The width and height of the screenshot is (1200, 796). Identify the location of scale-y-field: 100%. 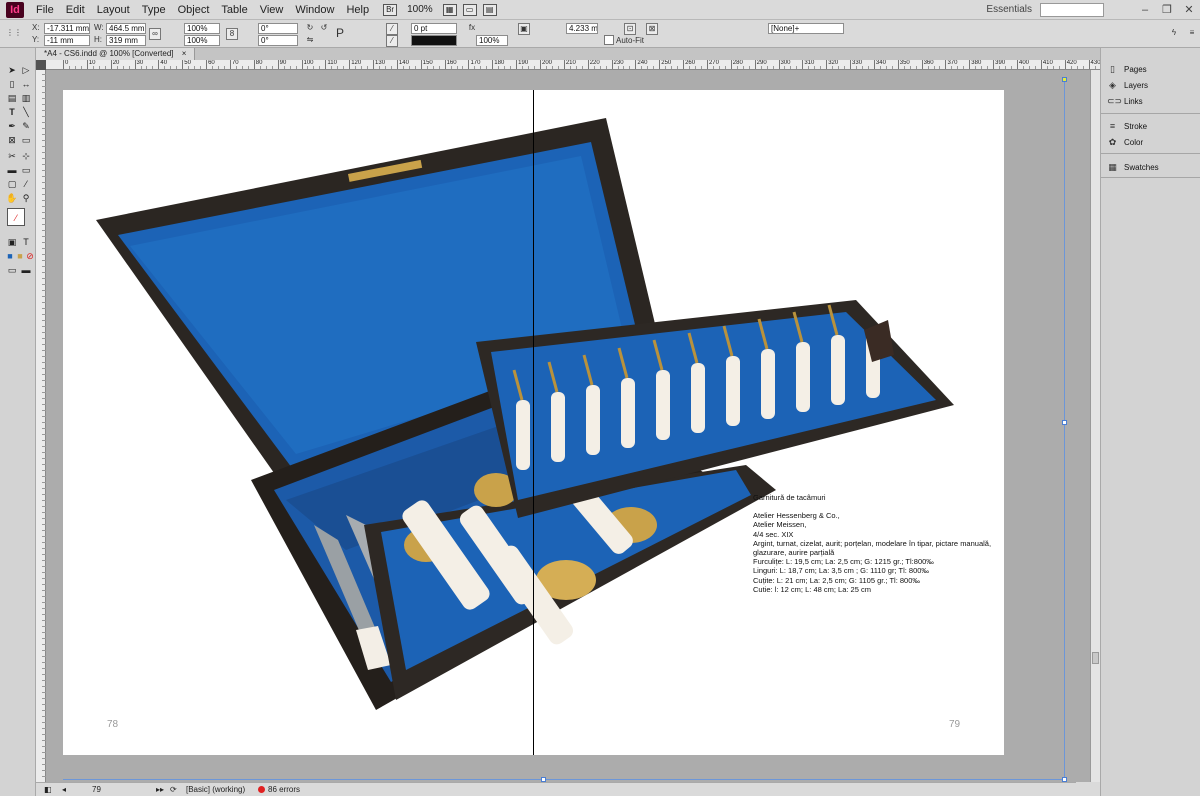
(202, 40).